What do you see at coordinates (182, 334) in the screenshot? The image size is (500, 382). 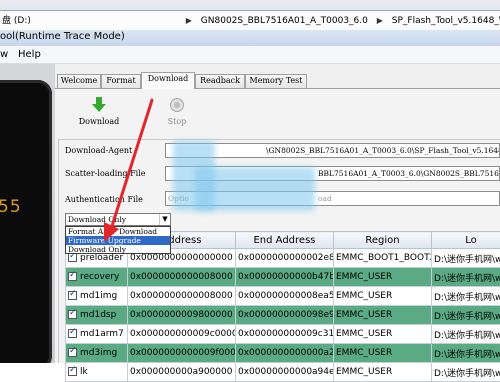 I see `cell-begin: 0x000000000009c00000` at bounding box center [182, 334].